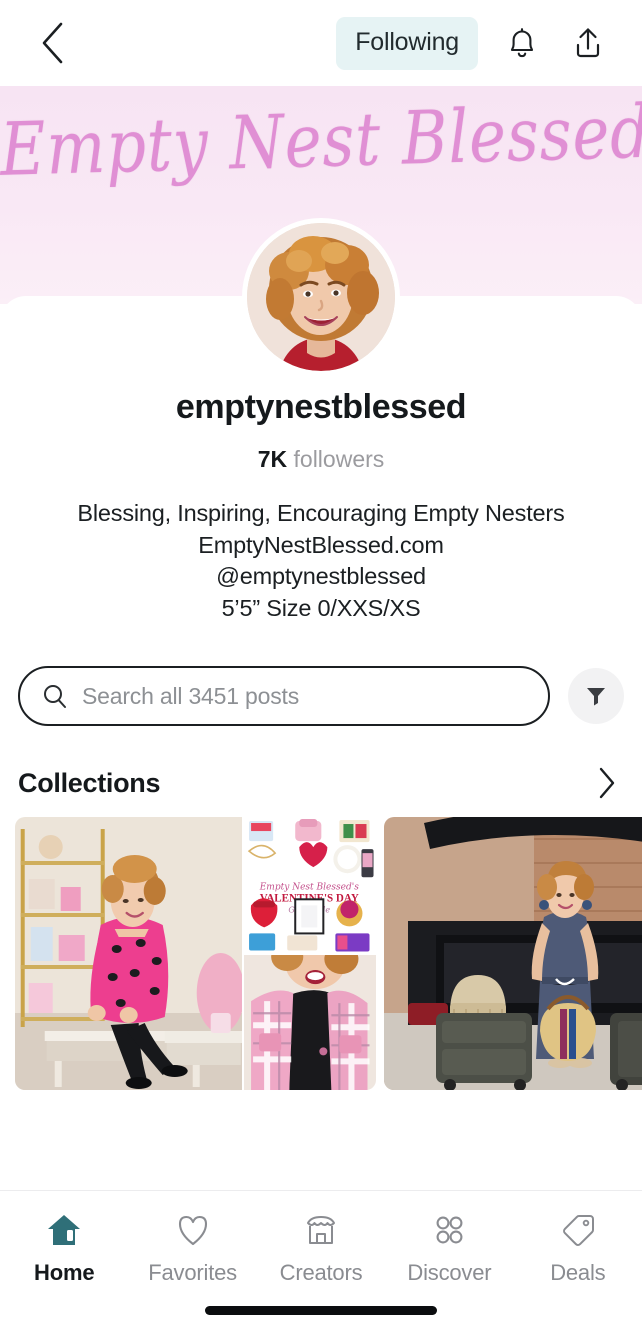  I want to click on nav-item-creators: Creators, so click(321, 1248).